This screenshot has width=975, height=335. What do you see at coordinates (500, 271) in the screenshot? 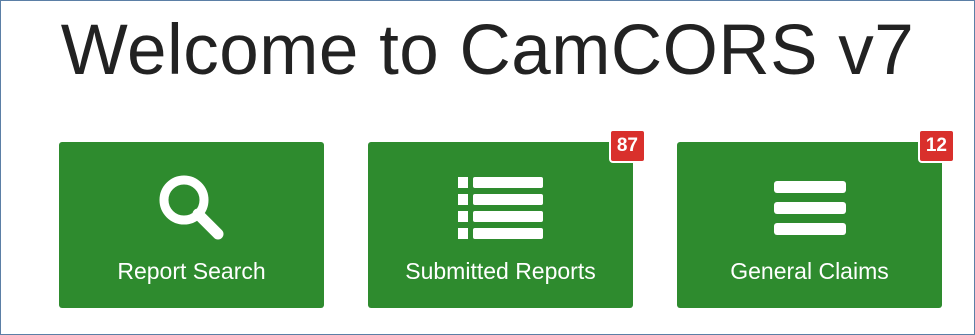
I see `submitted-reports-label: Submitted Reports` at bounding box center [500, 271].